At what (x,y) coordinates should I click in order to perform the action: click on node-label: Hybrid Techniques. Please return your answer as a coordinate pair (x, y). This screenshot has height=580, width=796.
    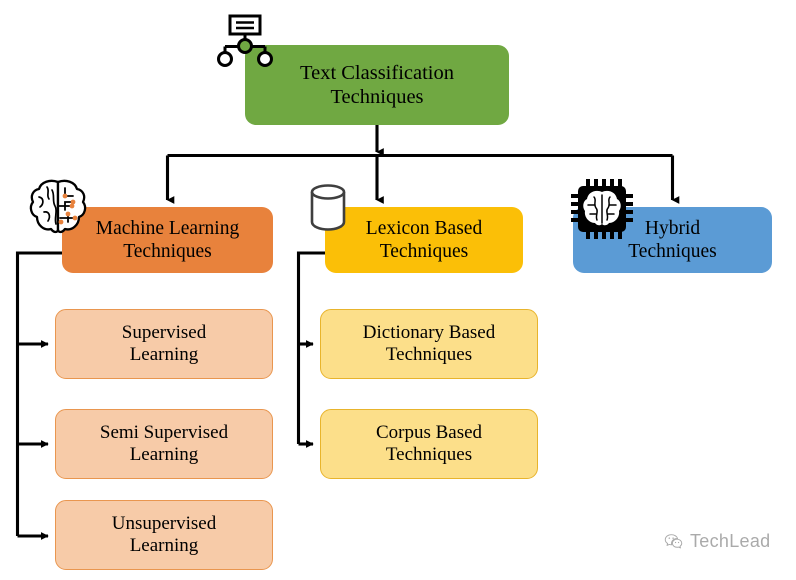
    Looking at the image, I should click on (672, 240).